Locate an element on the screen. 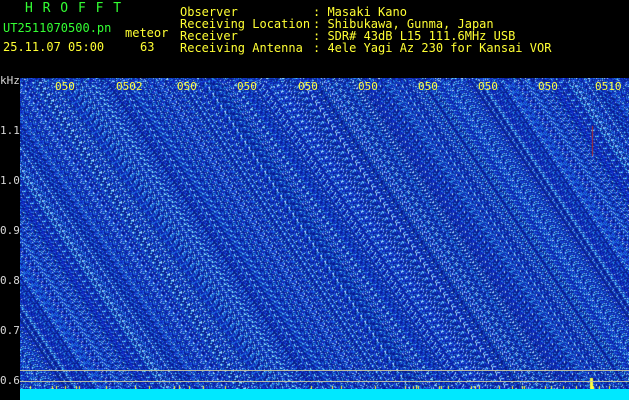 The width and height of the screenshot is (629, 400). reference-line-lower is located at coordinates (324, 381).